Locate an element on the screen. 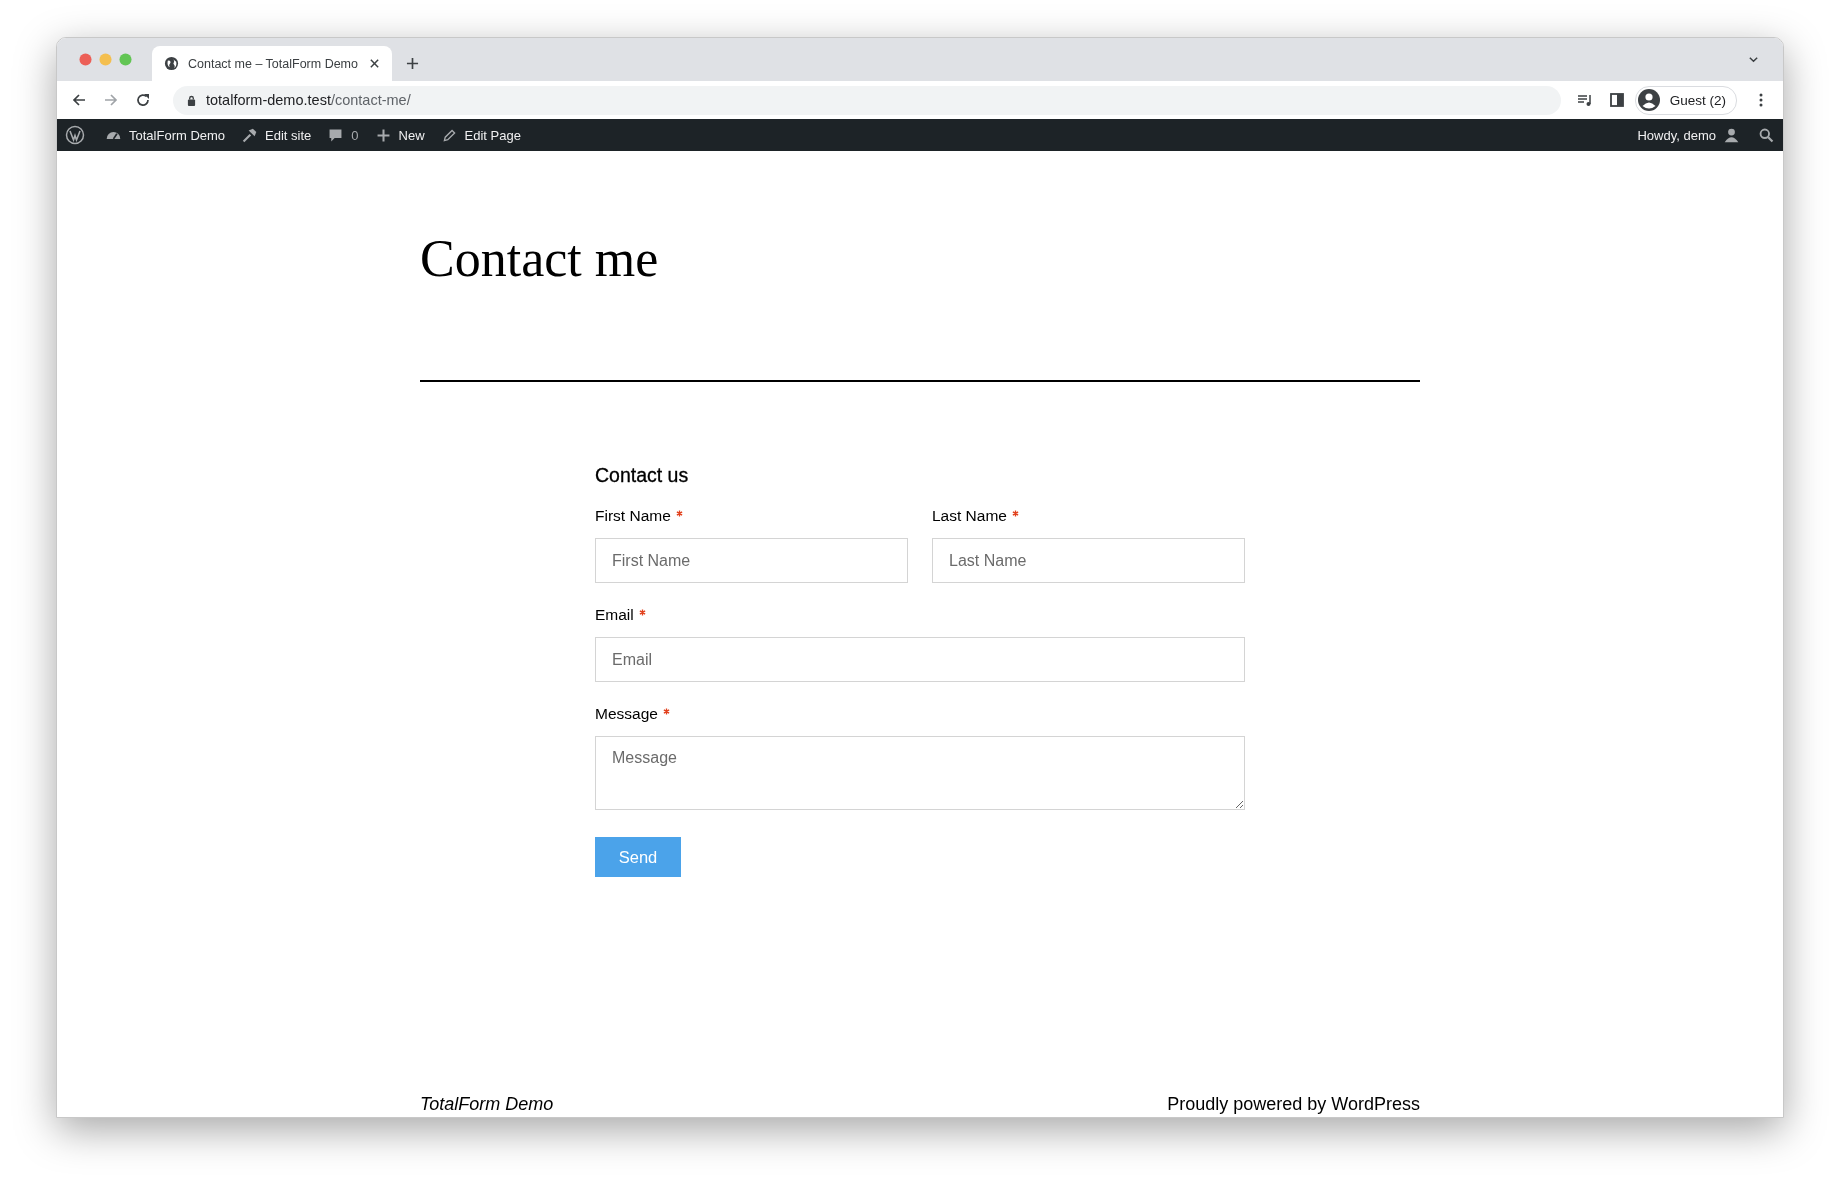  form-title: Contact us is located at coordinates (642, 475).